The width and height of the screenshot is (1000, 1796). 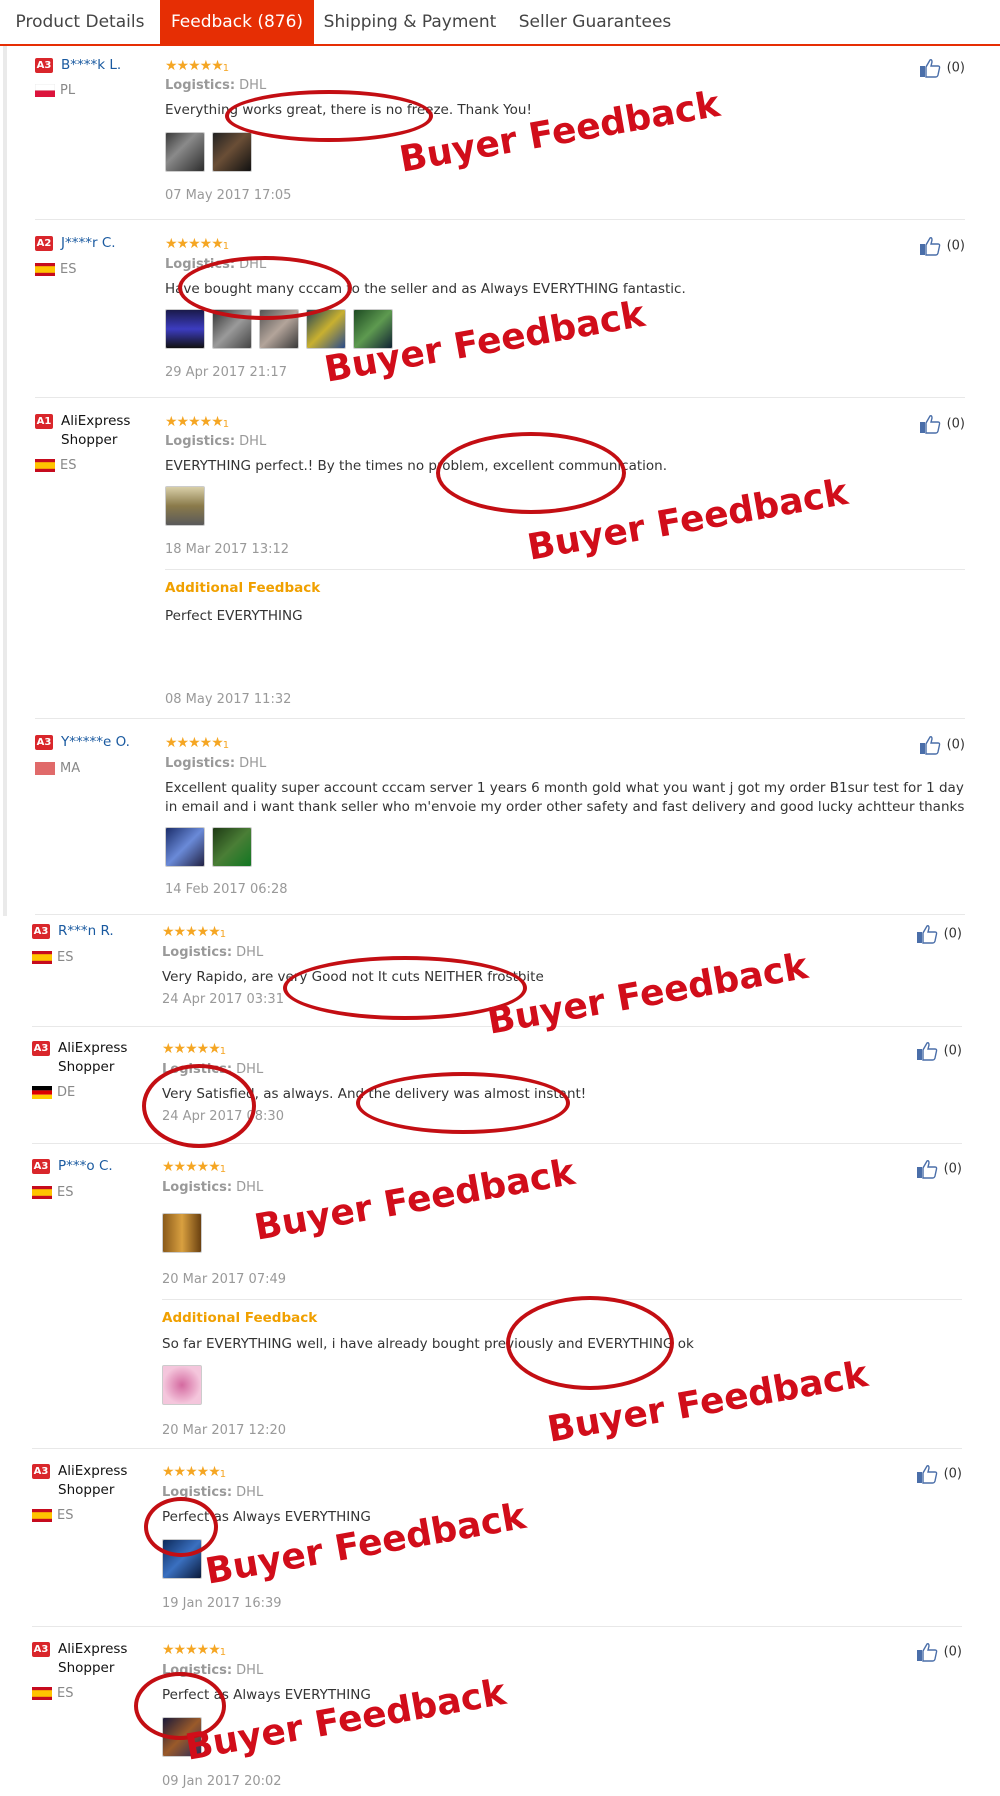 What do you see at coordinates (224, 1430) in the screenshot?
I see `additional-feedback-date: 20 Mar 2017 12:20` at bounding box center [224, 1430].